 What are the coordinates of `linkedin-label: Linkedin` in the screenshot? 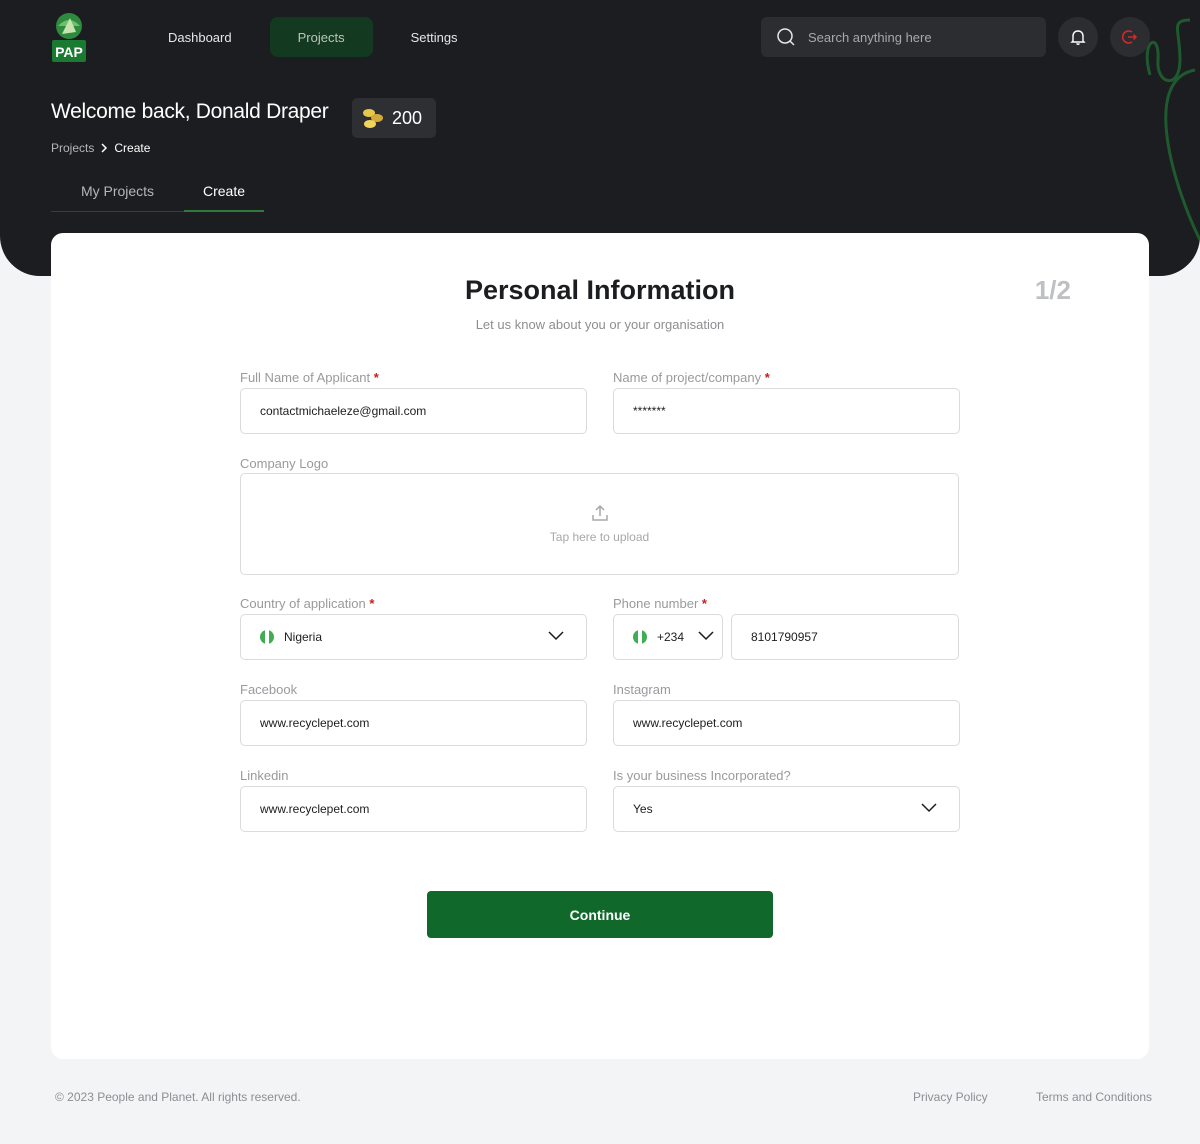 It's located at (264, 775).